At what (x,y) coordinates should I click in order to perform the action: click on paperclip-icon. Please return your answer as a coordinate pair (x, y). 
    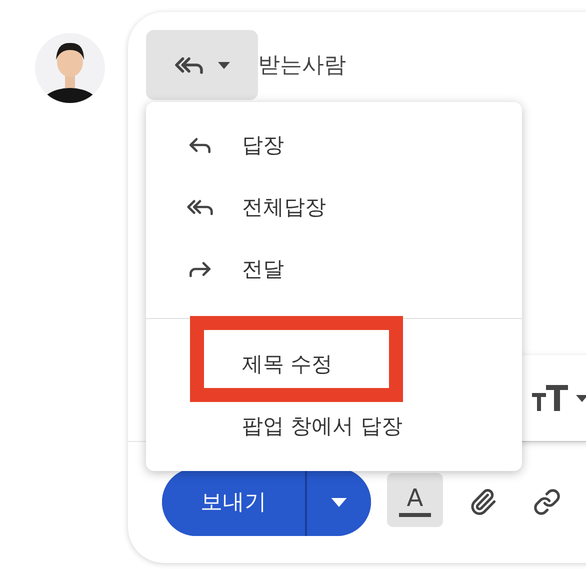
    Looking at the image, I should click on (483, 502).